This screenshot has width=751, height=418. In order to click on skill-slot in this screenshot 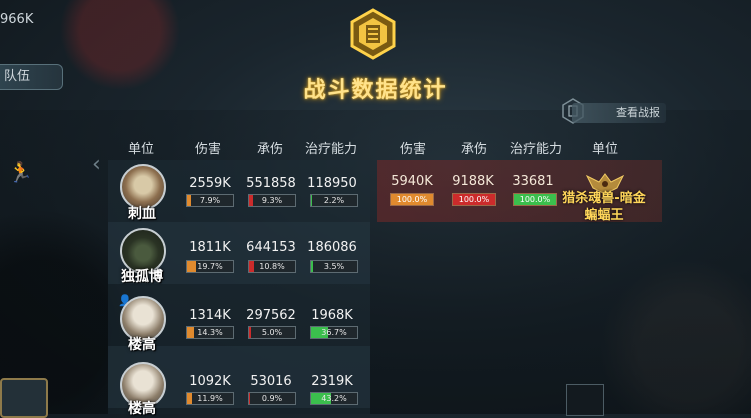, I will do `click(24, 398)`.